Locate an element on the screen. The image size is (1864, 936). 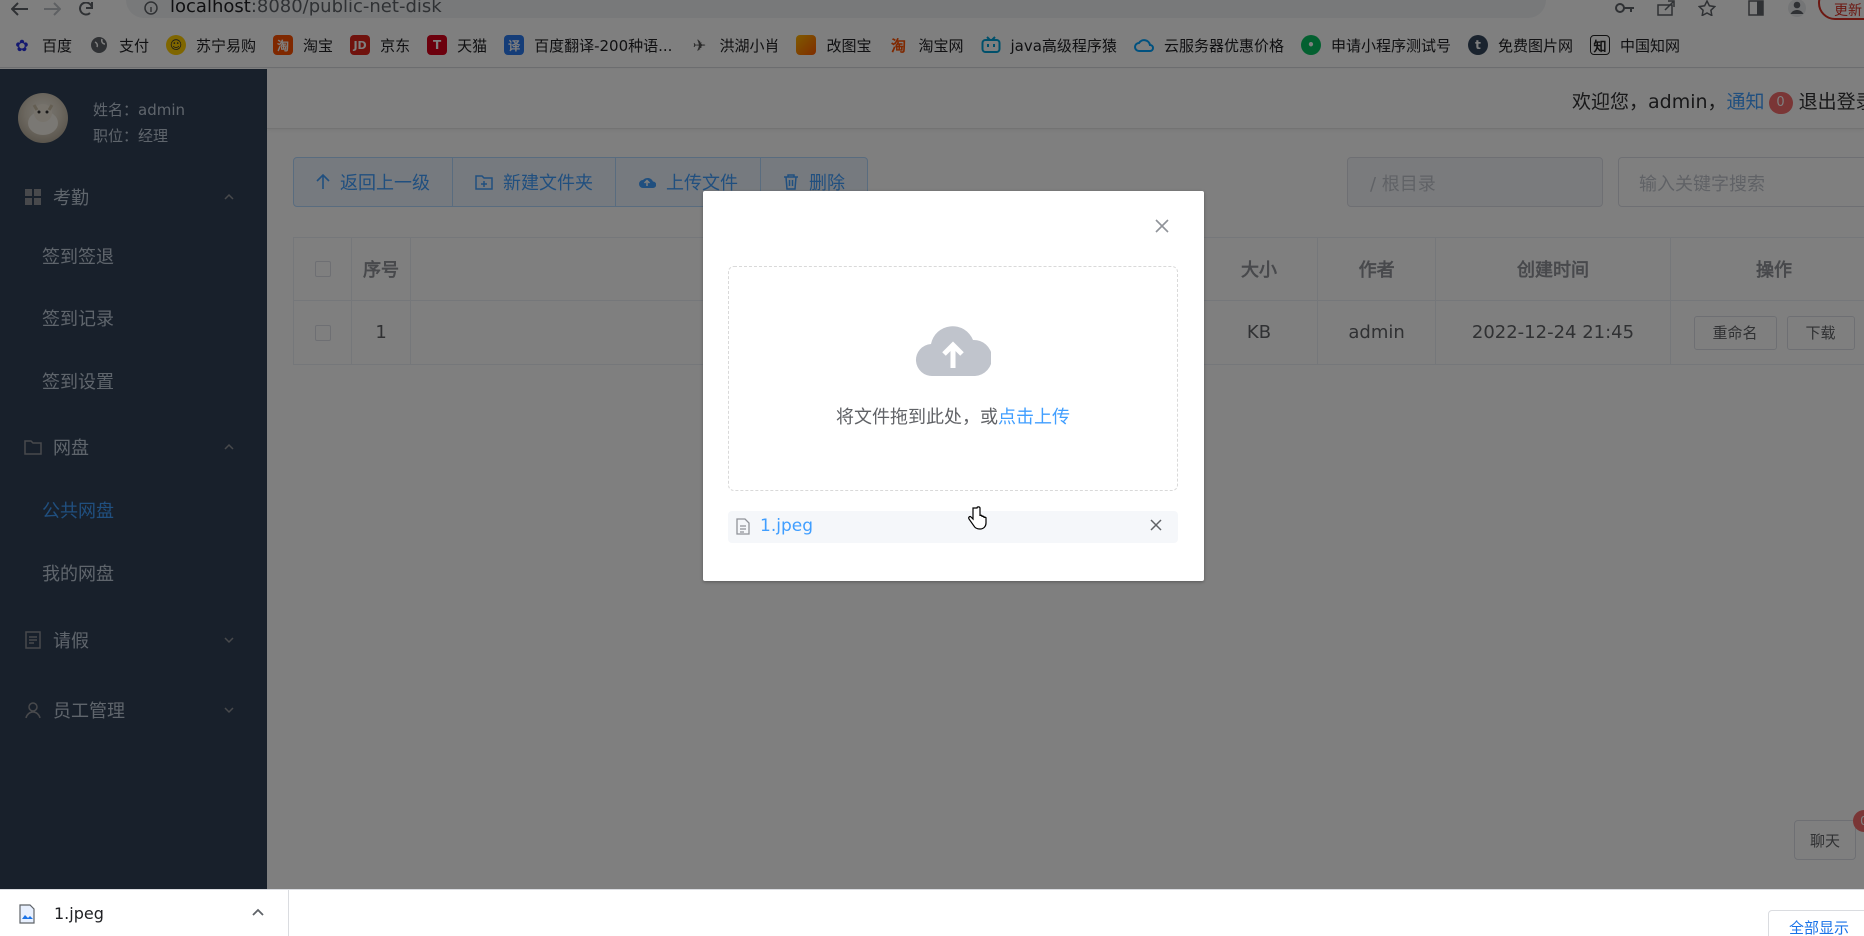
click-upload-link: 点击上传 is located at coordinates (1034, 417).